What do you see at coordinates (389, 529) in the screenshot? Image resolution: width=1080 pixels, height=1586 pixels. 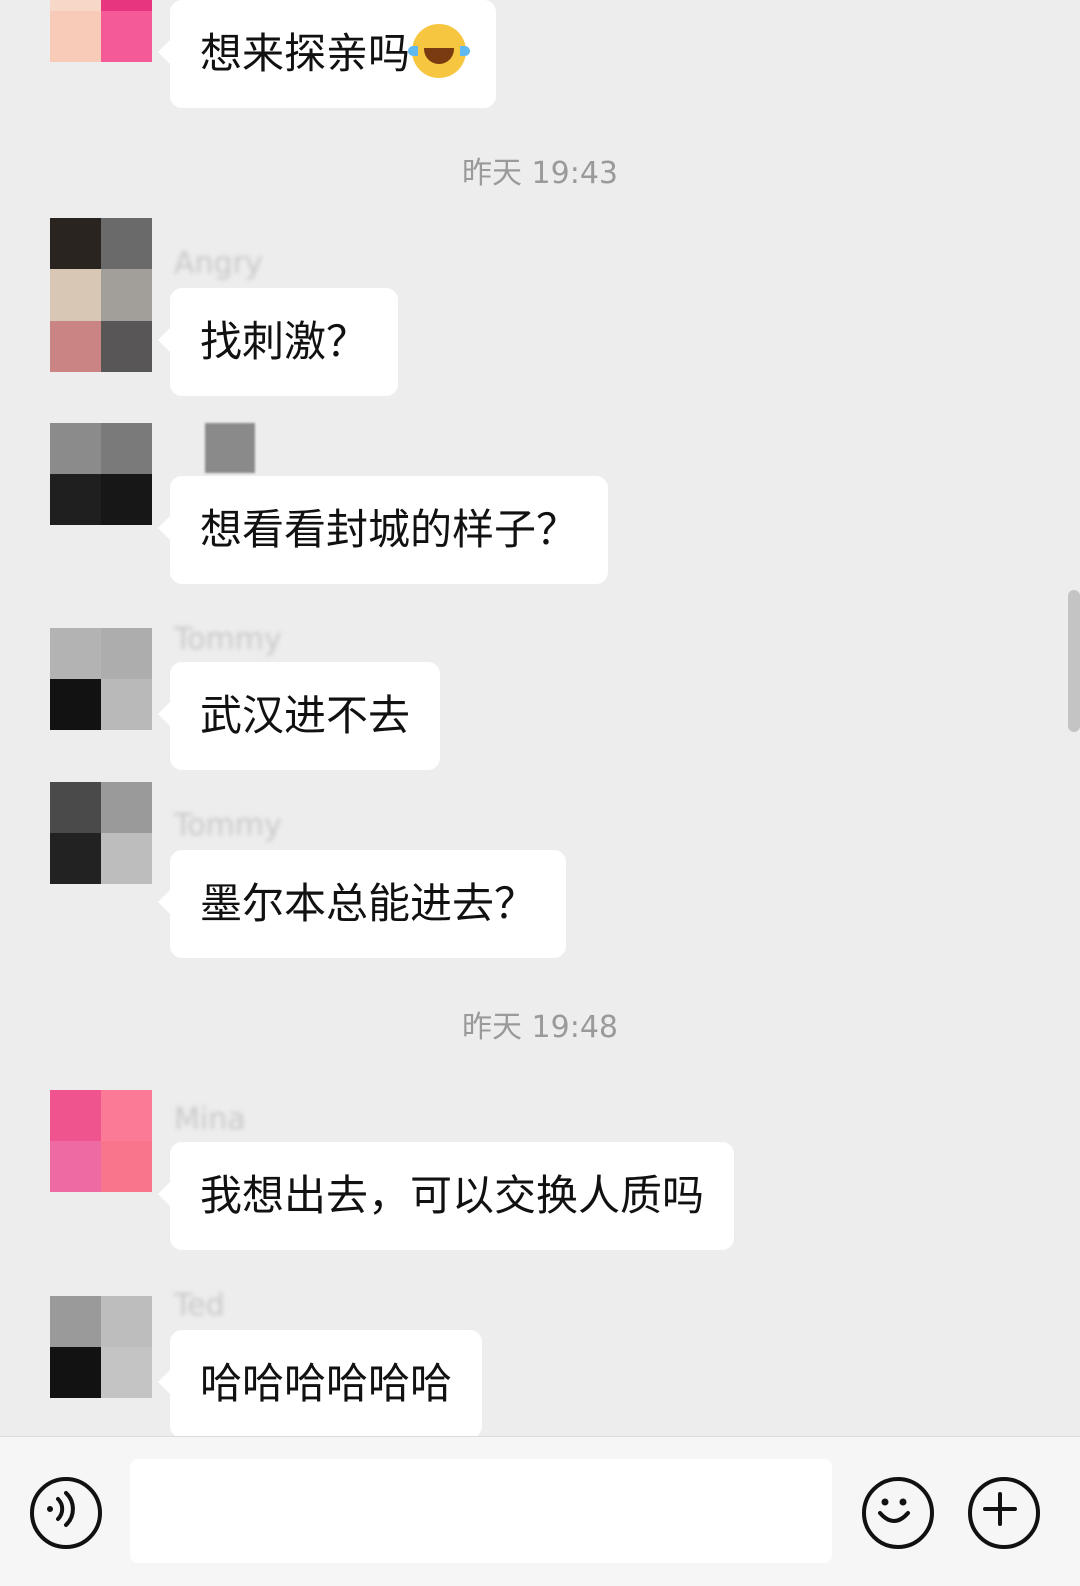 I see `message-text: 想看看封城的样子？` at bounding box center [389, 529].